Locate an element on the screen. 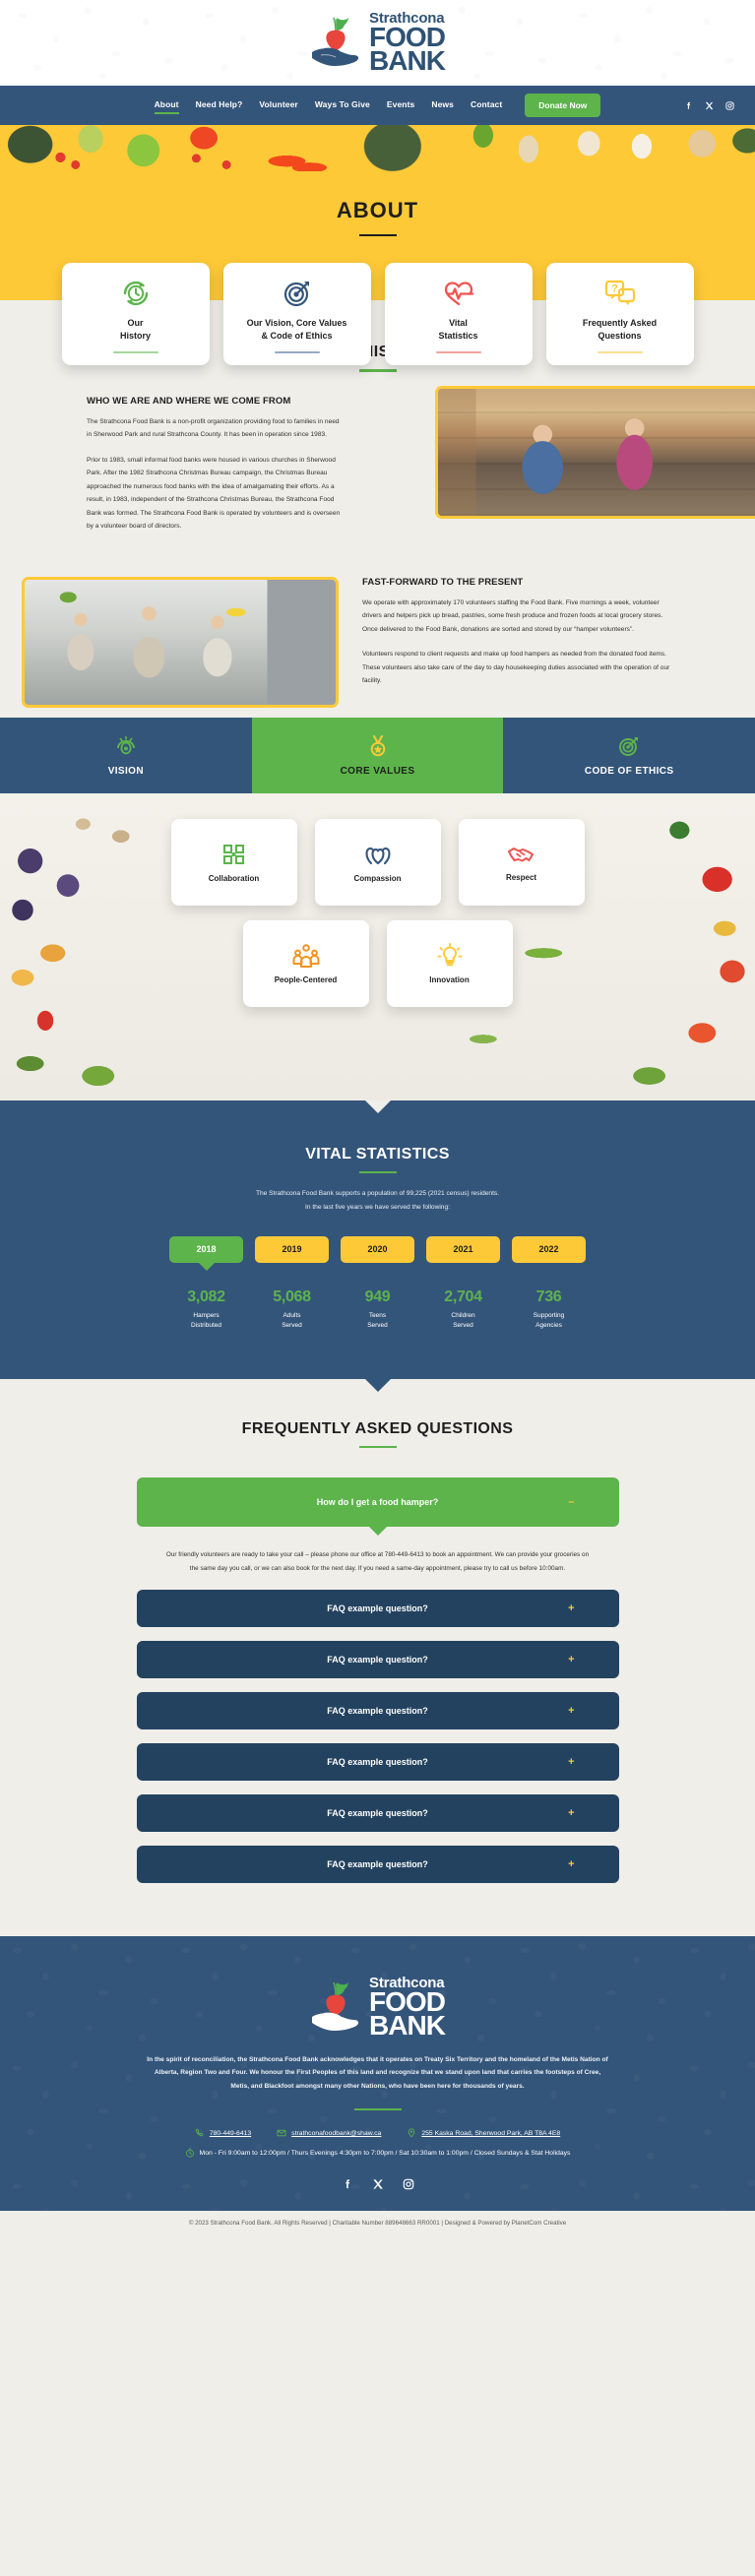 Image resolution: width=755 pixels, height=2576 pixels. year-tab-2021: 2021 is located at coordinates (463, 1249).